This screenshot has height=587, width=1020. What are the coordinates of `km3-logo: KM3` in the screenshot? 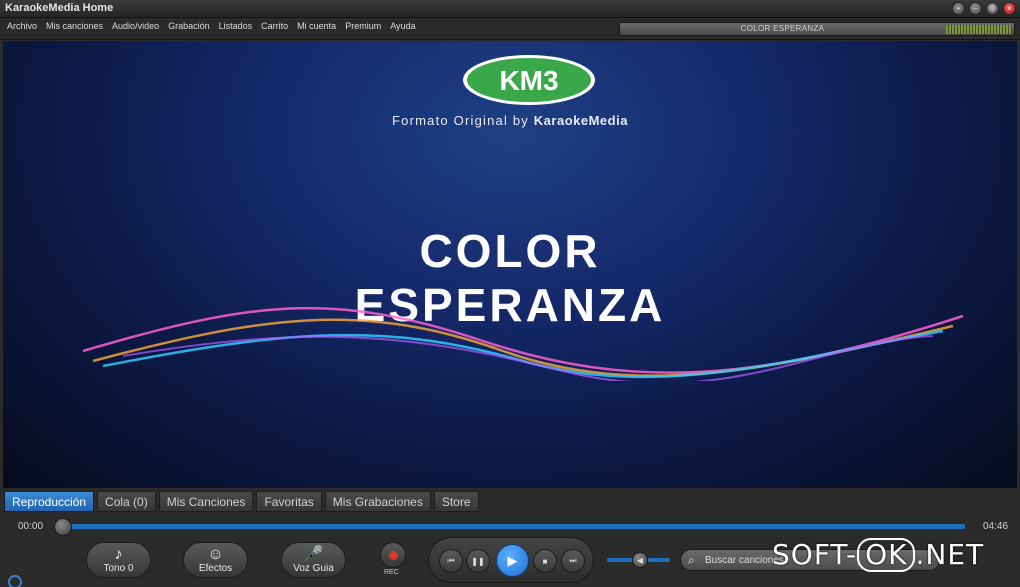 It's located at (529, 80).